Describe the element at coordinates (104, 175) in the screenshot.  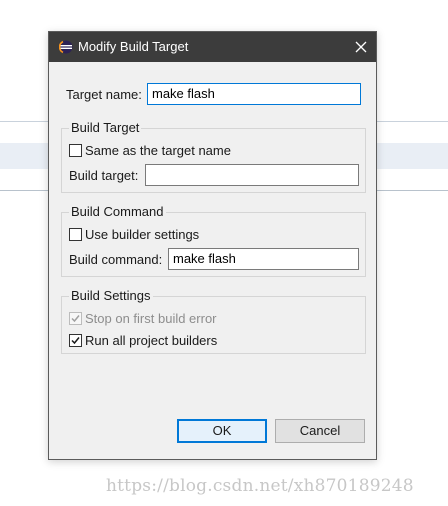
I see `build-target-label: Build target:` at that location.